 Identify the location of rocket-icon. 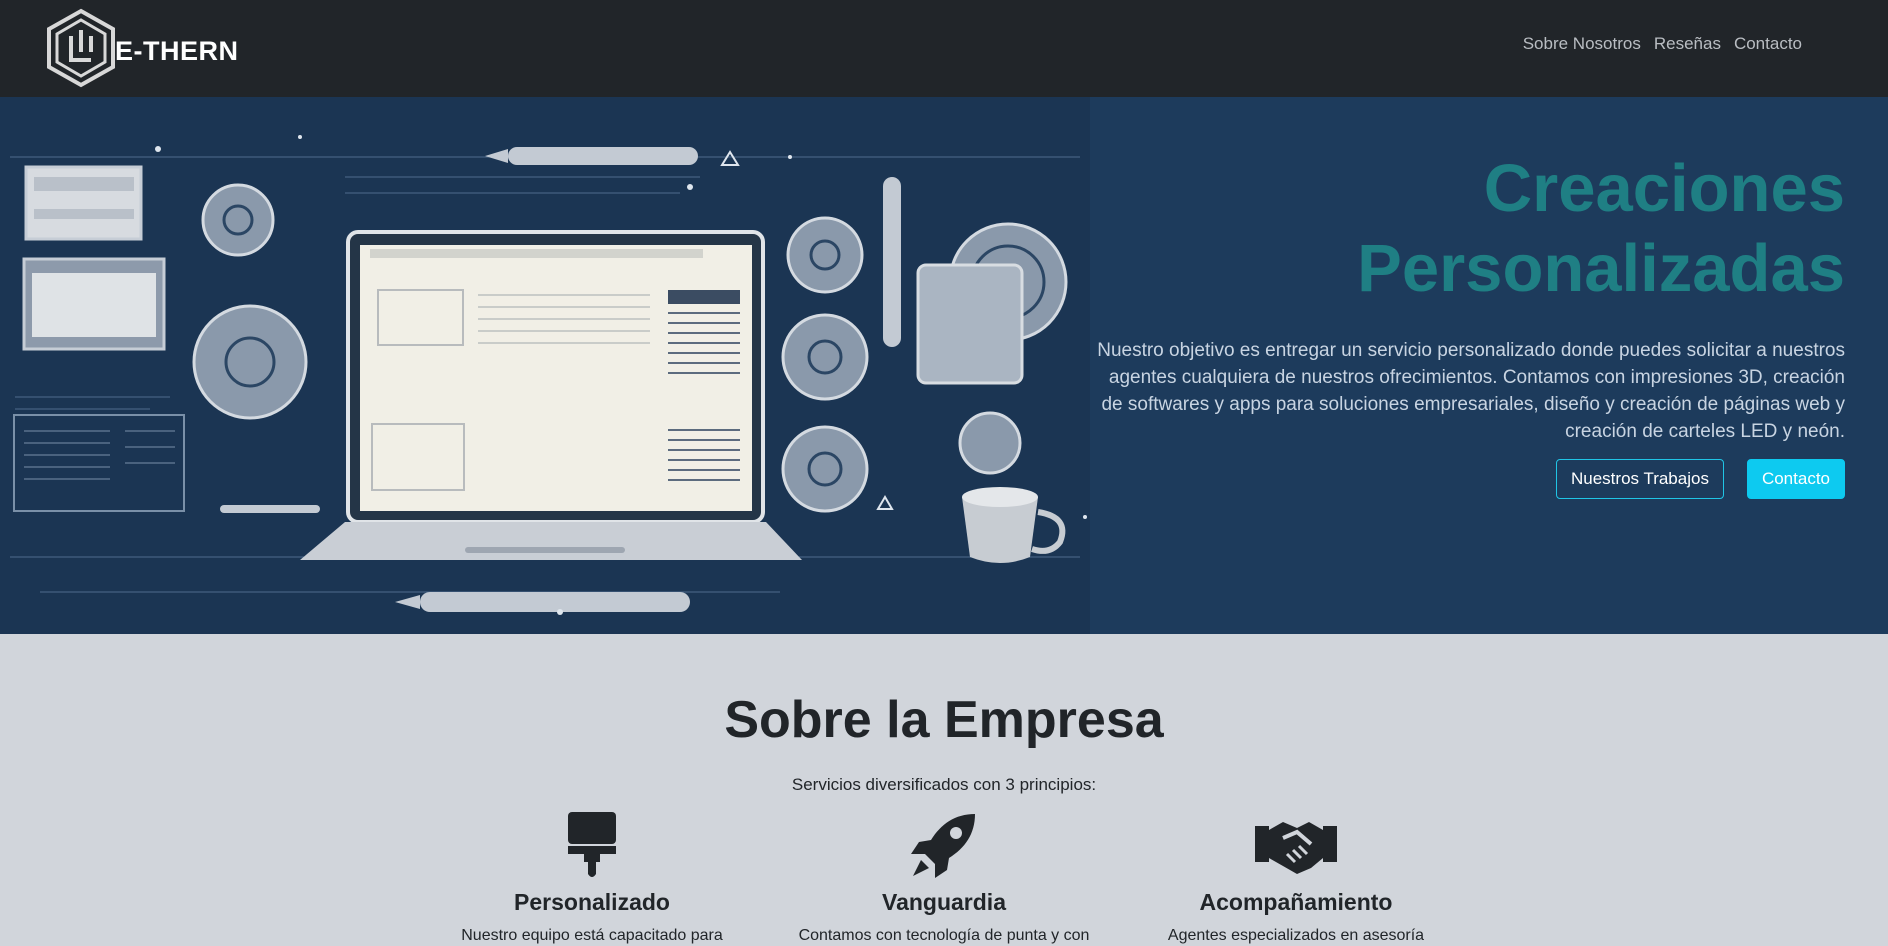
(943, 846).